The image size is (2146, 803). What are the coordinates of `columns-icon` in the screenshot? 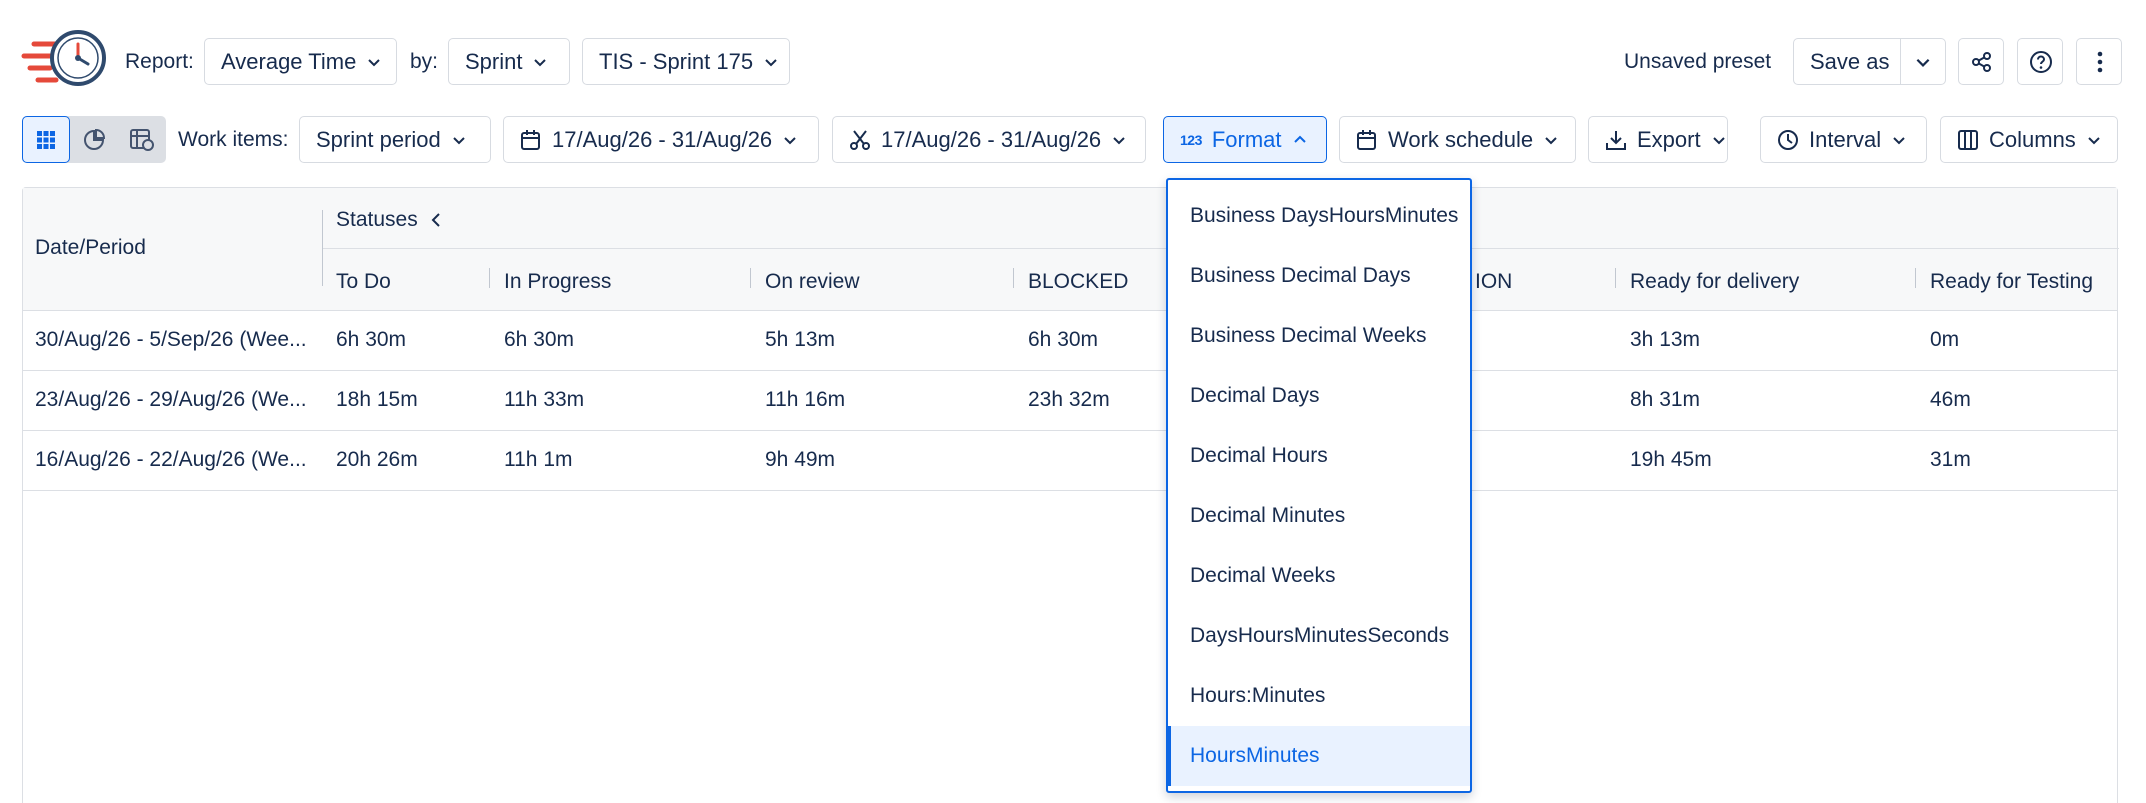 It's located at (1968, 139).